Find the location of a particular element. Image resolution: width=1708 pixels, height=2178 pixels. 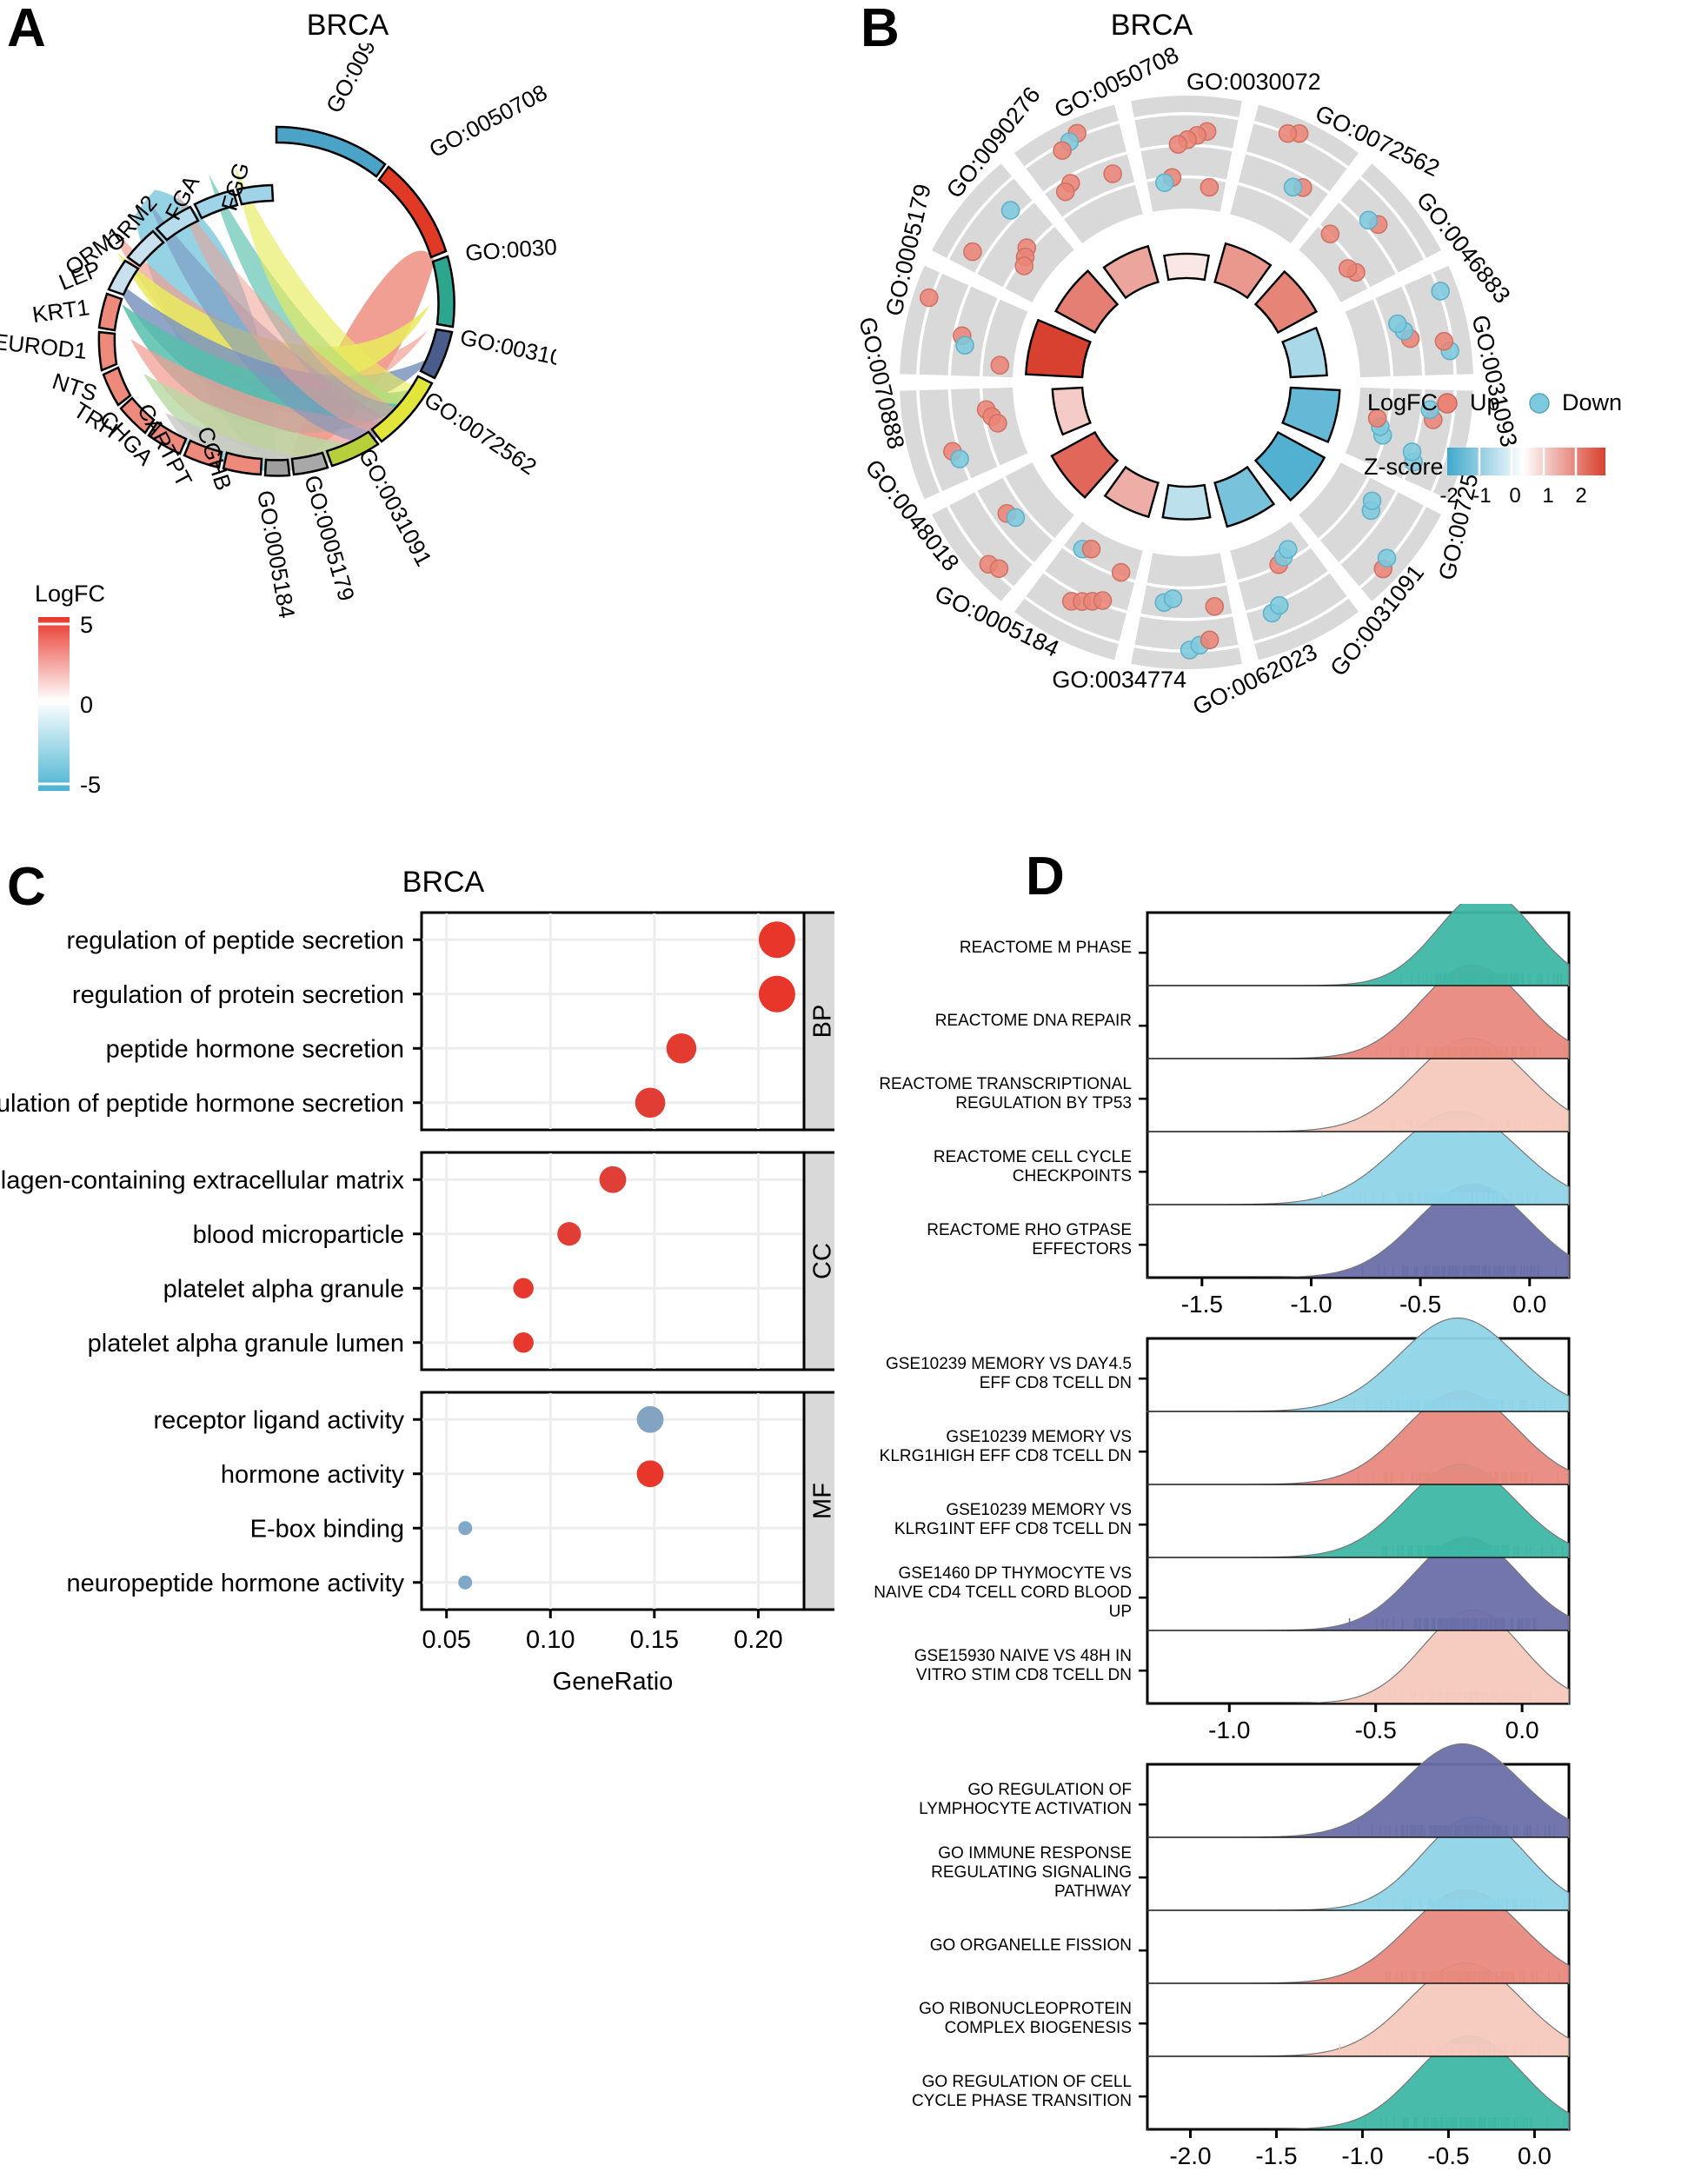

logfc-tick-5: 5 is located at coordinates (86, 625).